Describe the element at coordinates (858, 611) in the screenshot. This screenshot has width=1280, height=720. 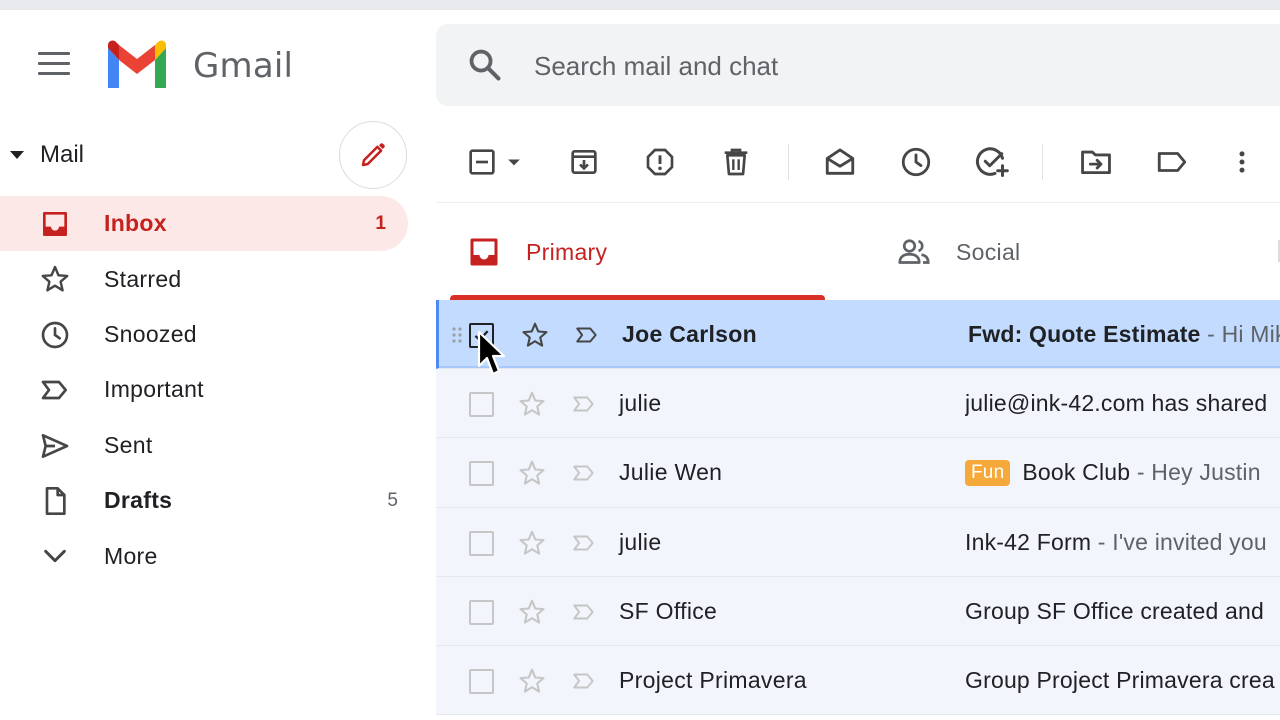
I see `email-row: SF Office Group SF Office created and` at that location.